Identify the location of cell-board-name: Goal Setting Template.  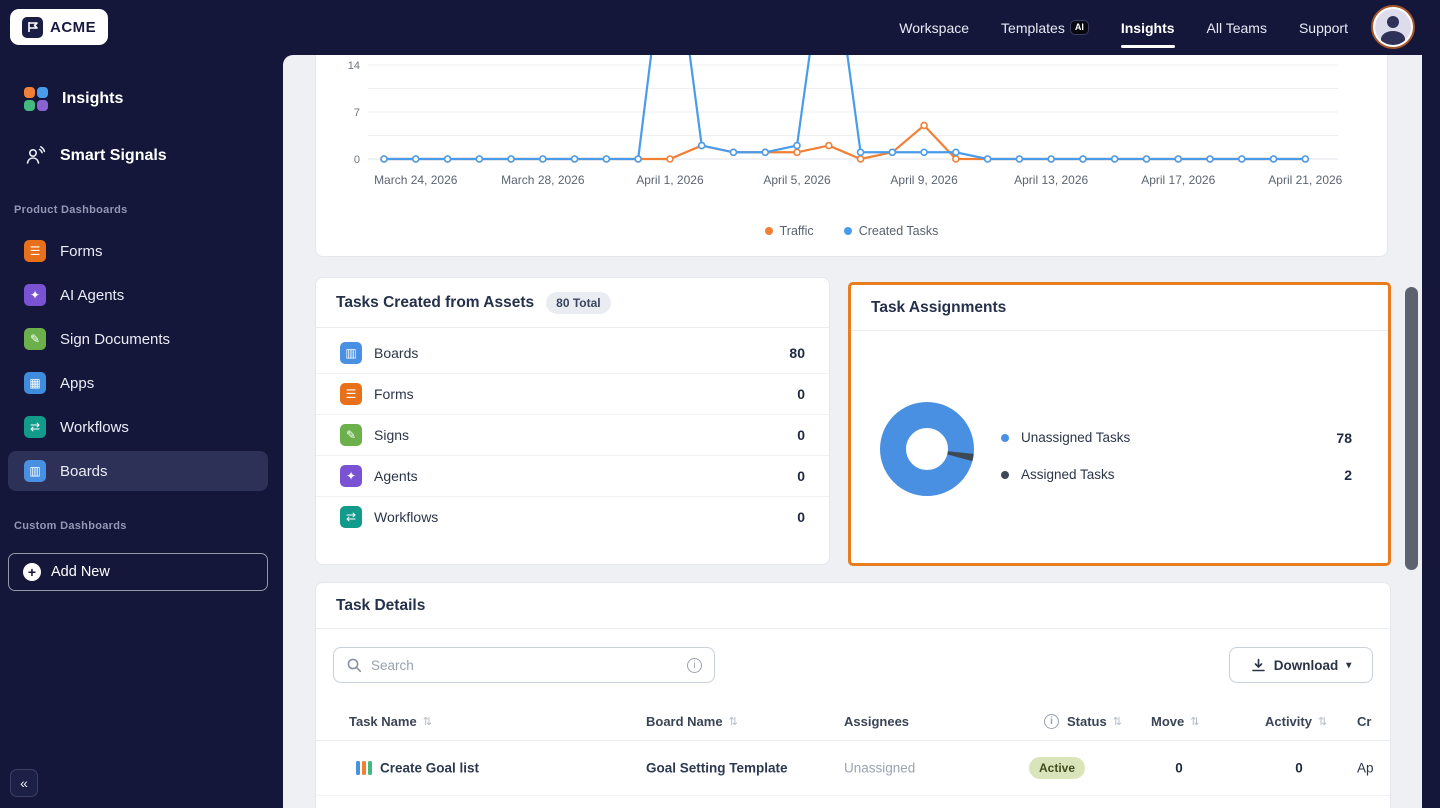
(717, 768).